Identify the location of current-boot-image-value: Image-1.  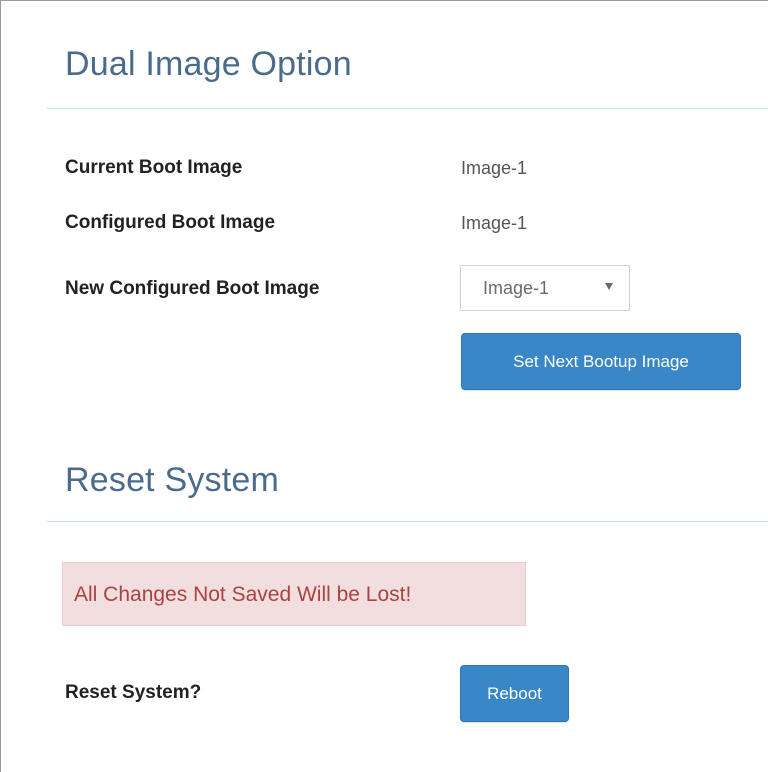
(494, 168).